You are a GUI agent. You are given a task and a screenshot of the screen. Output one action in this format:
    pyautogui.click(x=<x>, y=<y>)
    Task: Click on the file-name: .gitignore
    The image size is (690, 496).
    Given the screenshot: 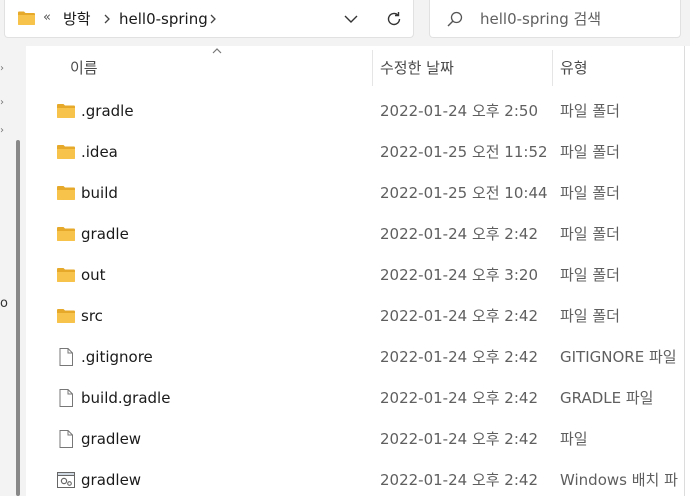 What is the action you would take?
    pyautogui.click(x=117, y=357)
    